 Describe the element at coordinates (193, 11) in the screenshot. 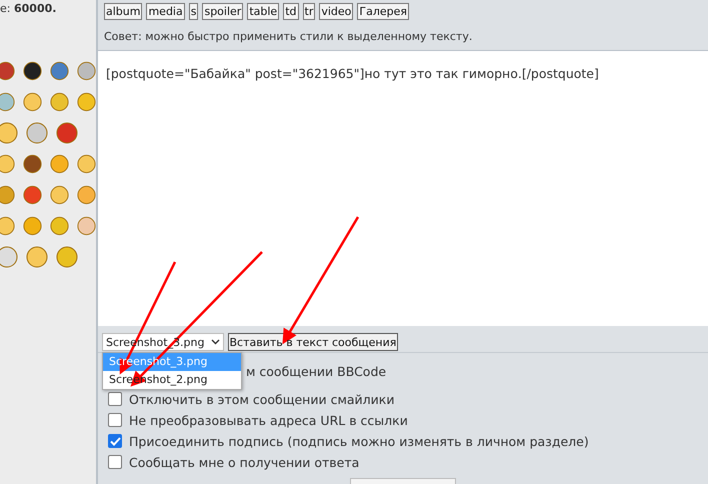

I see `tag-button: s` at that location.